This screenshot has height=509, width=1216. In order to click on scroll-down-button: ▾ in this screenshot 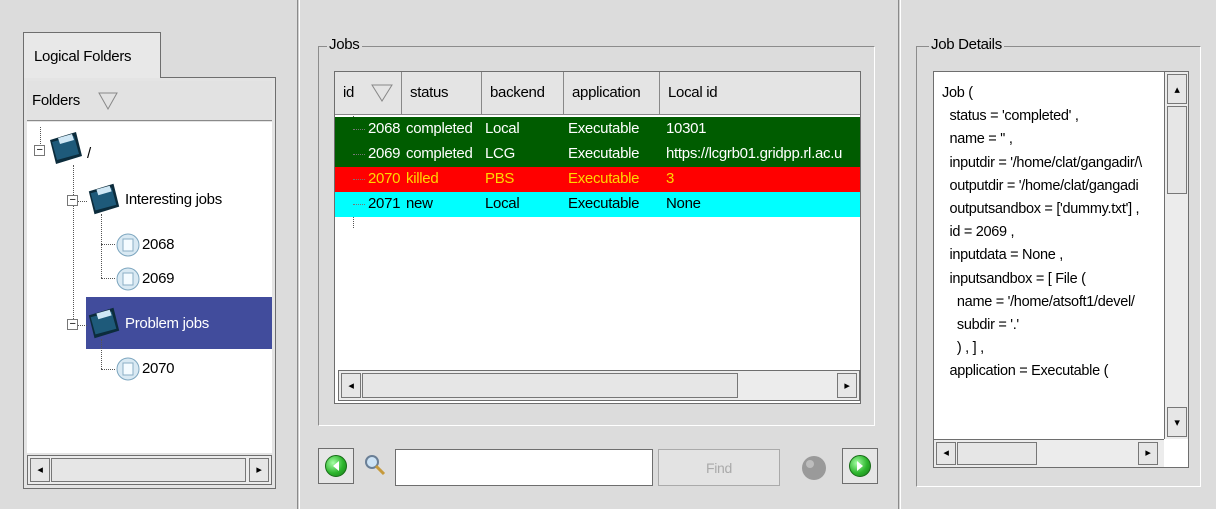, I will do `click(1177, 422)`.